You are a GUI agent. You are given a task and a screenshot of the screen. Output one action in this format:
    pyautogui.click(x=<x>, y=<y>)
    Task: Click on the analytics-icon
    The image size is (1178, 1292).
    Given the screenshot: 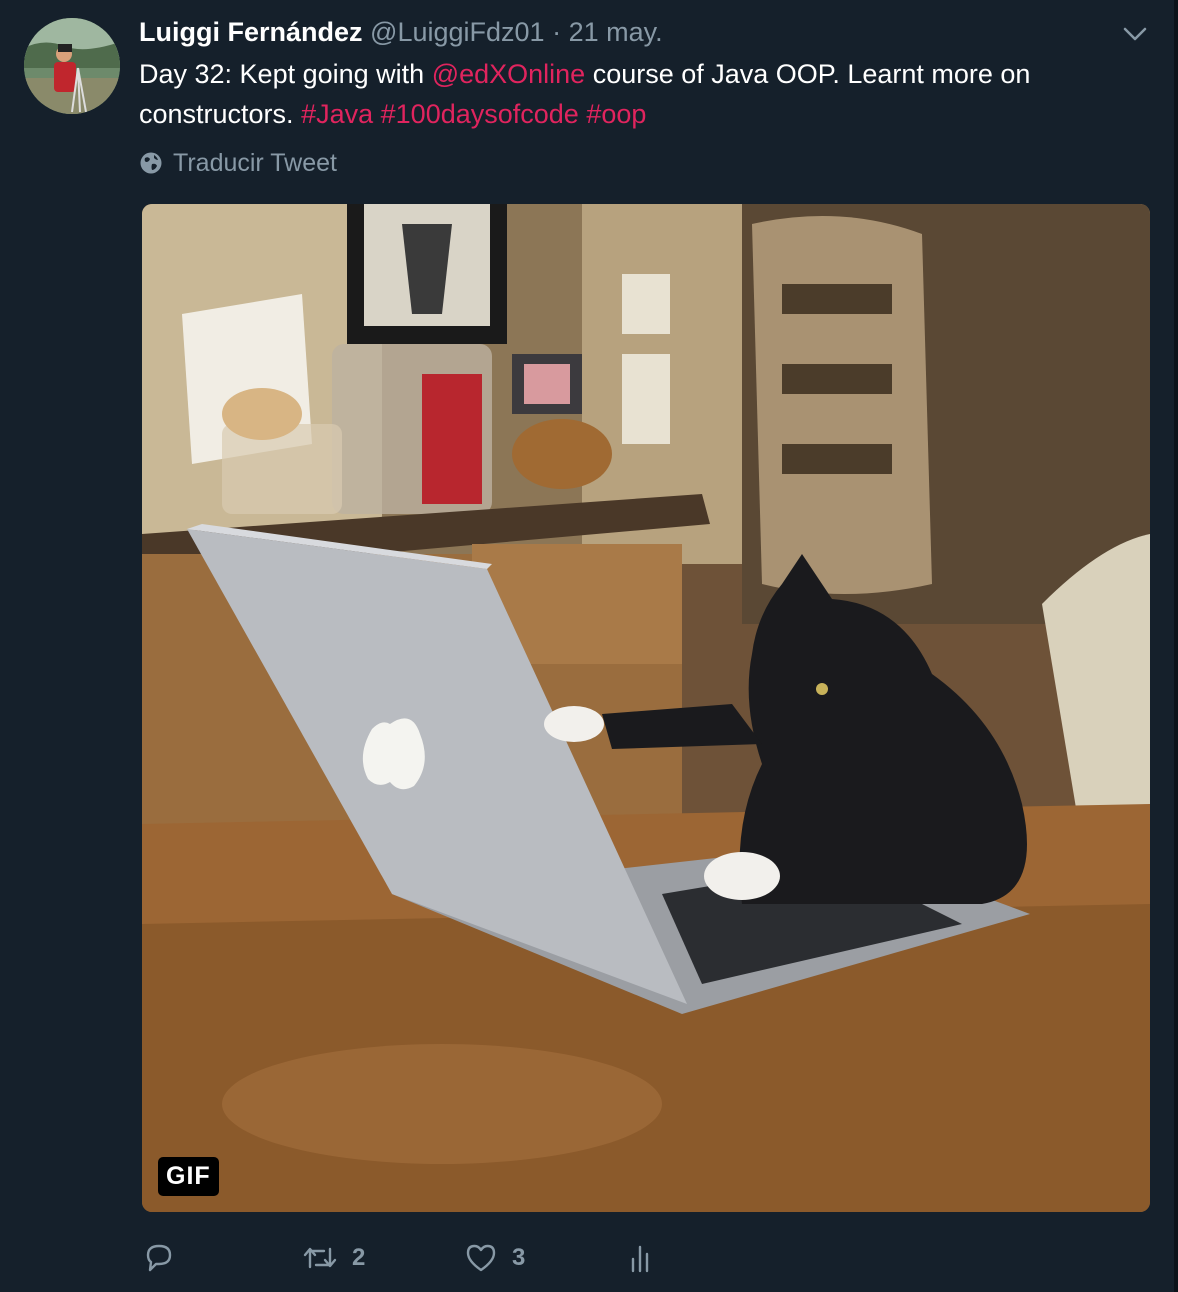 What is the action you would take?
    pyautogui.click(x=640, y=1259)
    